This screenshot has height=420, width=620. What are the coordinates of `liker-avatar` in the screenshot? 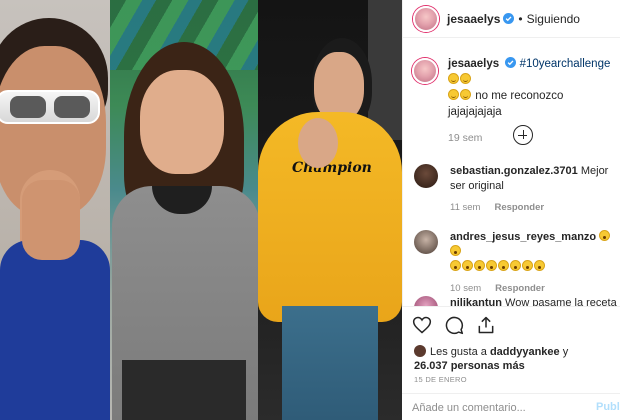 It's located at (420, 351).